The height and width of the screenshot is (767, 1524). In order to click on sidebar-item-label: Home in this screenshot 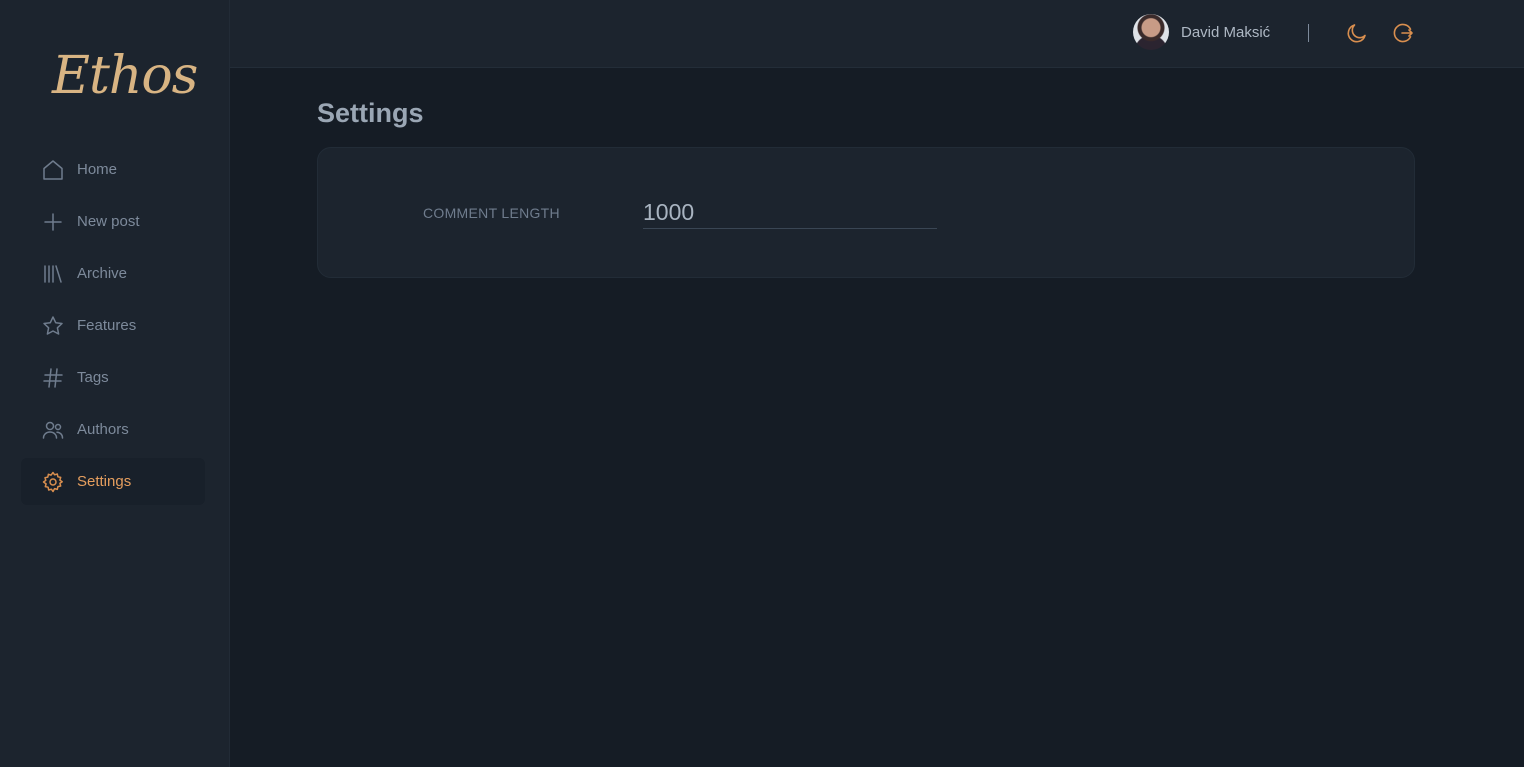, I will do `click(97, 169)`.